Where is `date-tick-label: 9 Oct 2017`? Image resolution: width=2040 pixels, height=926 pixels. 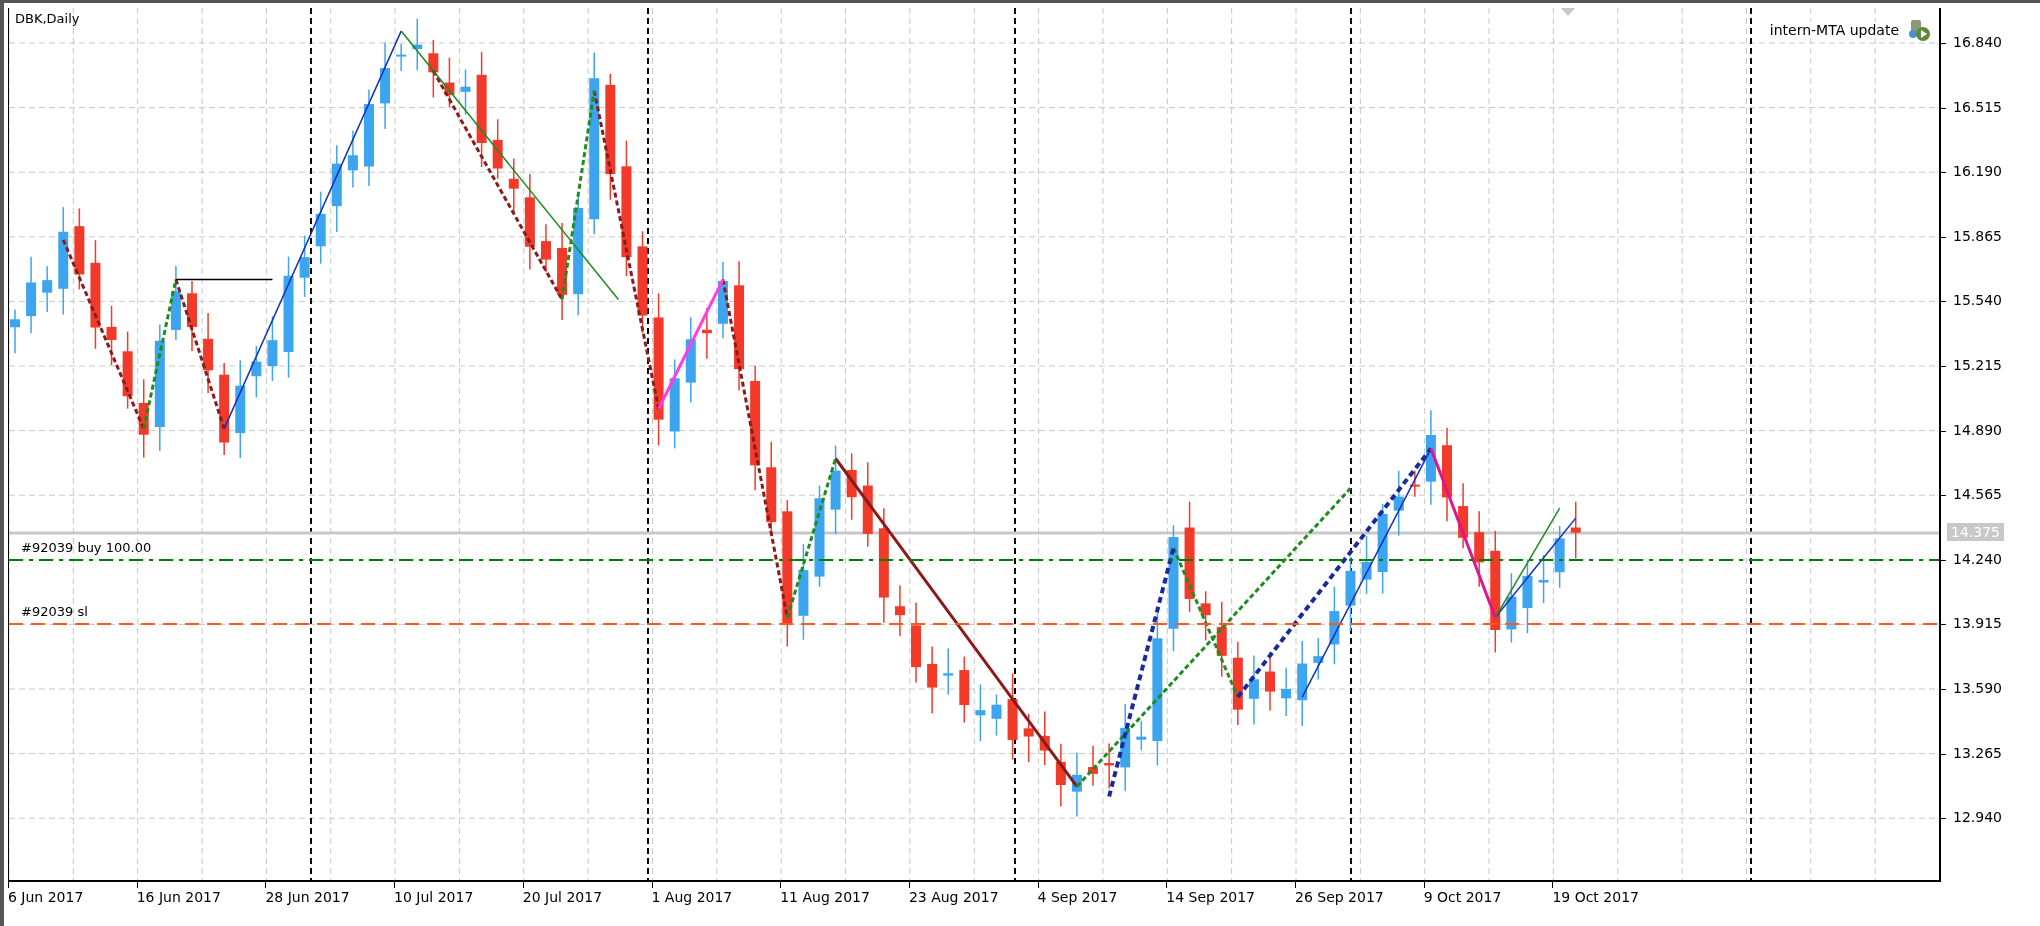
date-tick-label: 9 Oct 2017 is located at coordinates (1462, 897).